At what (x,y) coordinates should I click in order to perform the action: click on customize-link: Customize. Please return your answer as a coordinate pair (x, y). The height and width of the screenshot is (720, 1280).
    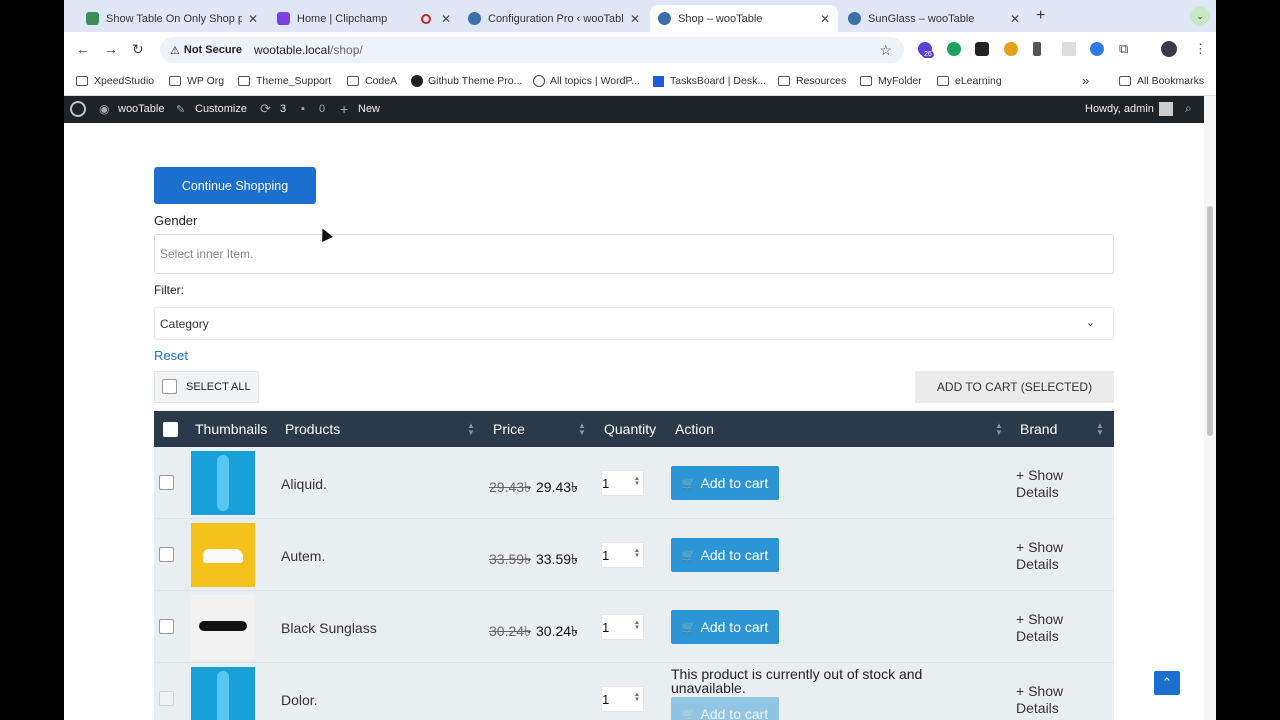
    Looking at the image, I should click on (221, 109).